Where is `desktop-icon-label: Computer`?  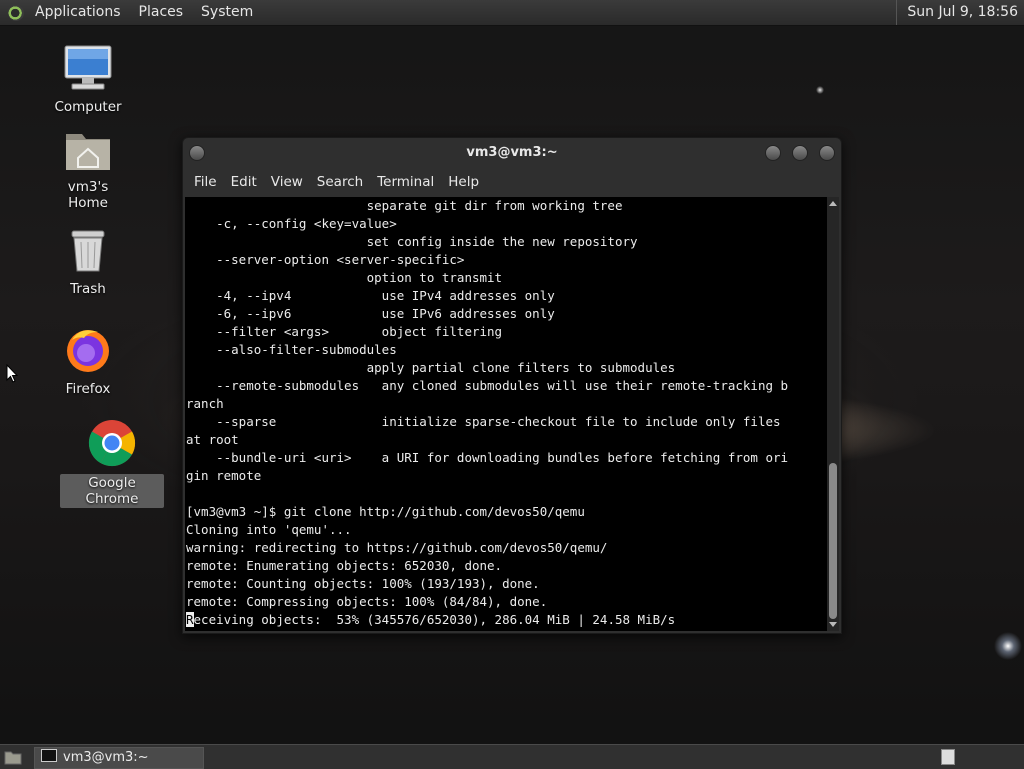 desktop-icon-label: Computer is located at coordinates (88, 107).